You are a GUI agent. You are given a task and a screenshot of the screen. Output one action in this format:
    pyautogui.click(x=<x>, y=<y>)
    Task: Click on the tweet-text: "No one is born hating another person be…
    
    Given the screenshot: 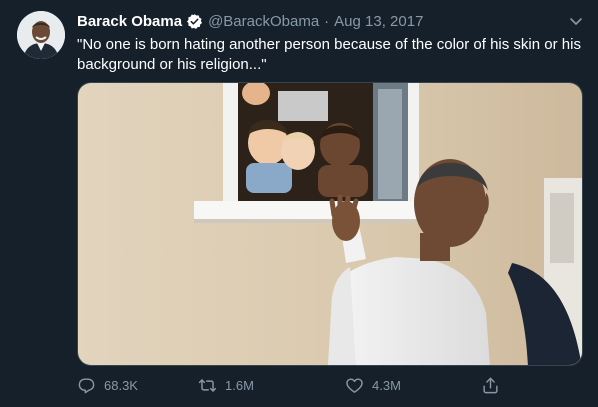 What is the action you would take?
    pyautogui.click(x=329, y=54)
    